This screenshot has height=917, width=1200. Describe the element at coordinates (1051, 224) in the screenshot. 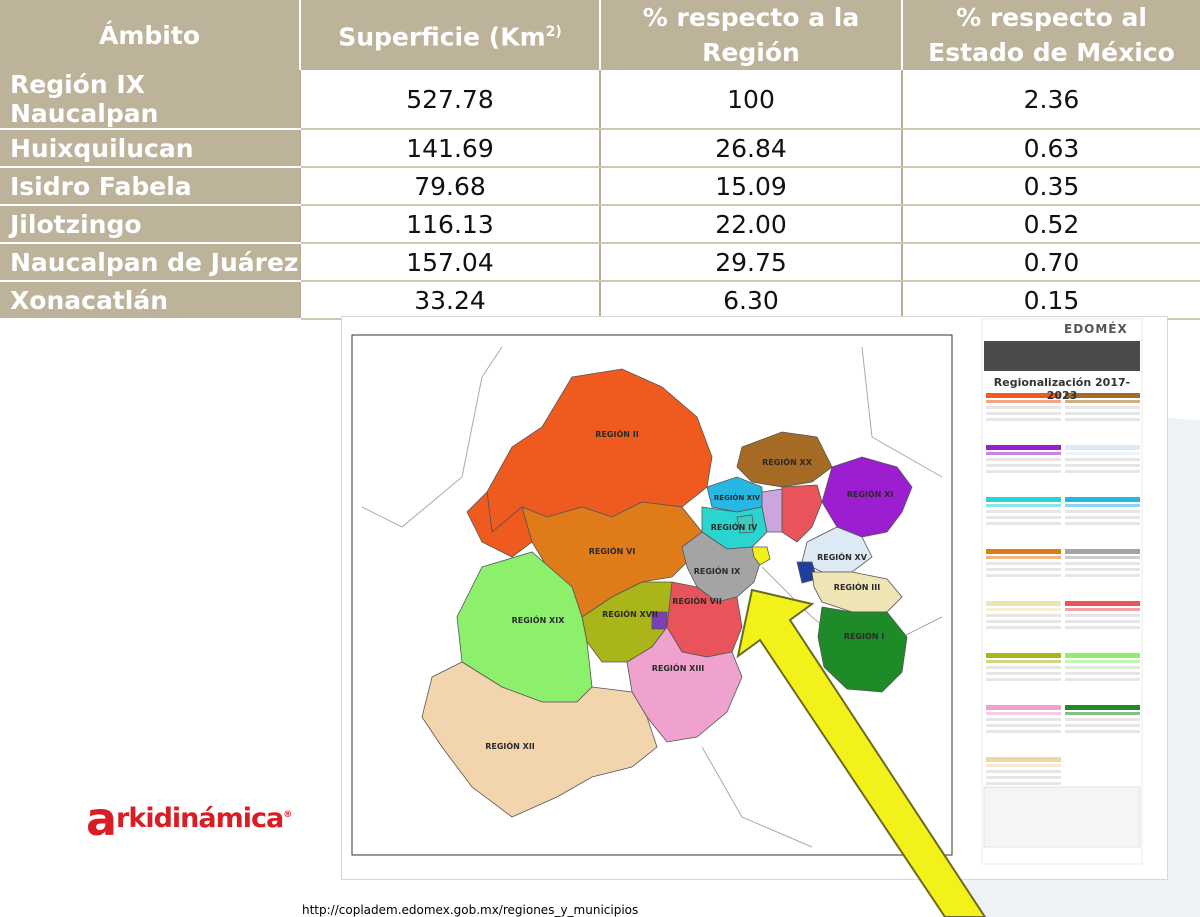

I see `cell-pct-estado: 0.52` at that location.